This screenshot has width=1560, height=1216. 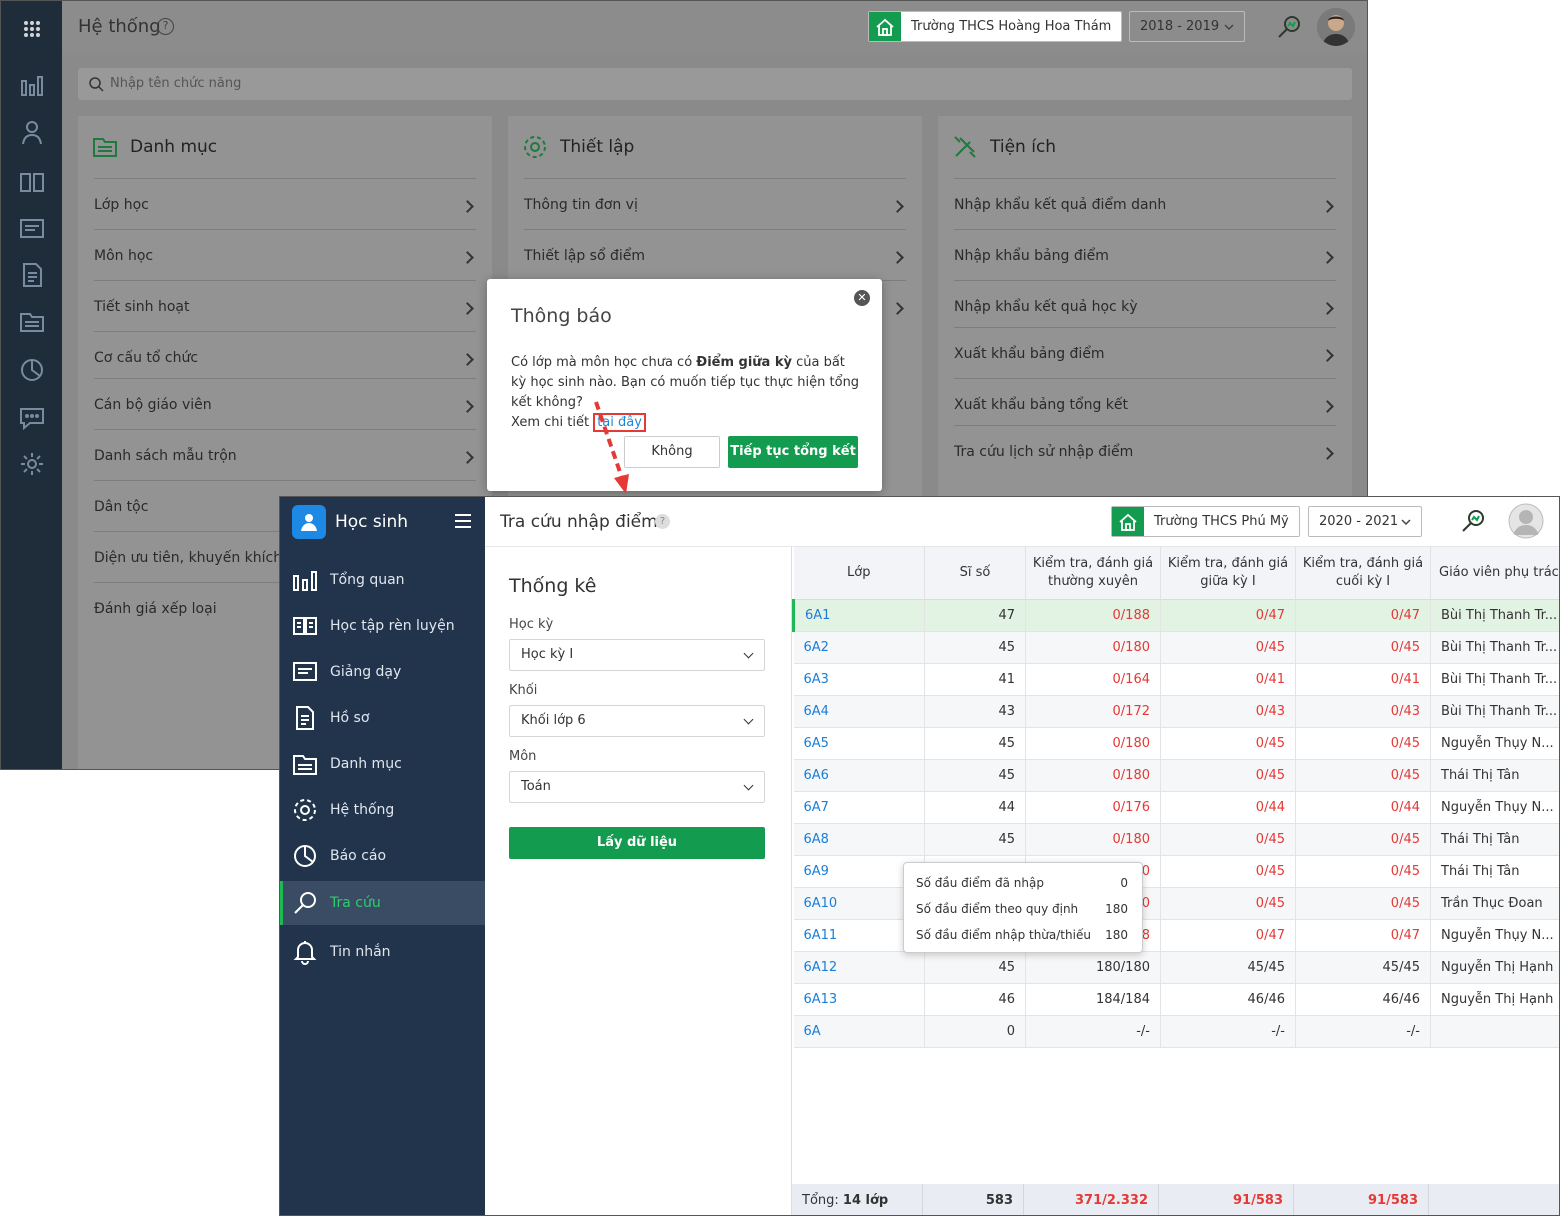 I want to click on footer-empty, so click(x=1494, y=1199).